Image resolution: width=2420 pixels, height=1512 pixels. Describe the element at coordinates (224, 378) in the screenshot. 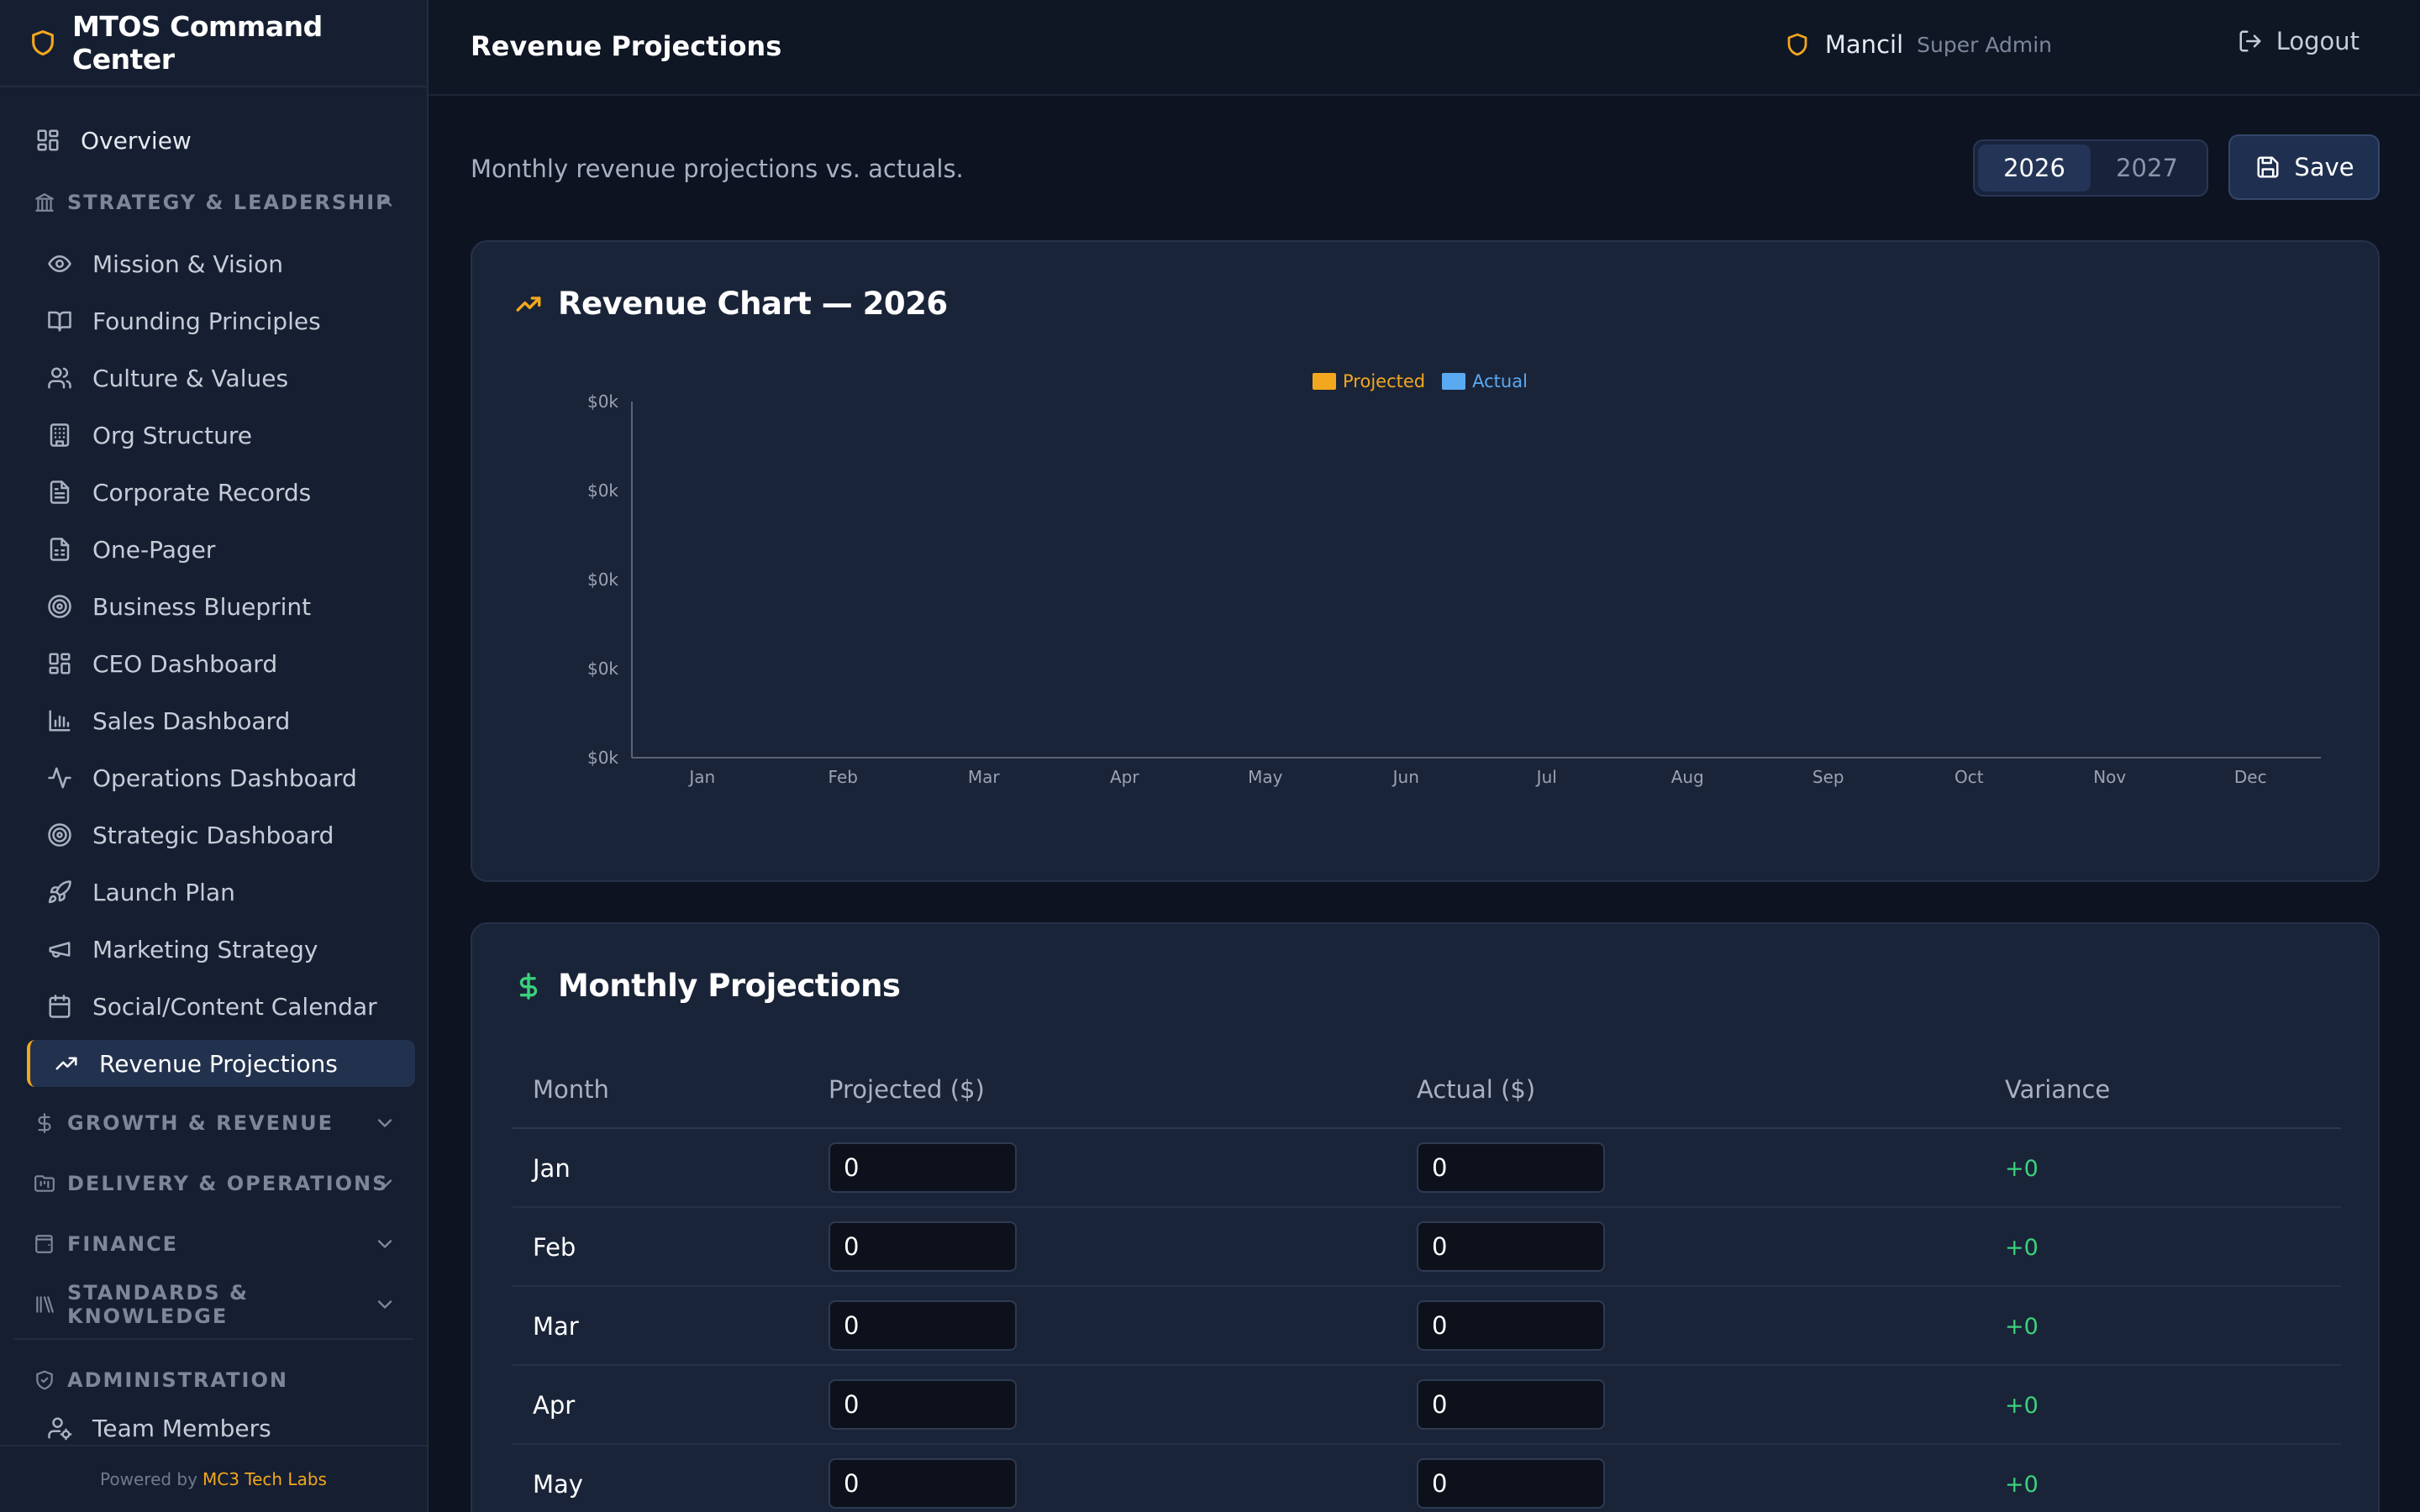

I see `sidebar-item-culture-values: Culture & Values` at that location.